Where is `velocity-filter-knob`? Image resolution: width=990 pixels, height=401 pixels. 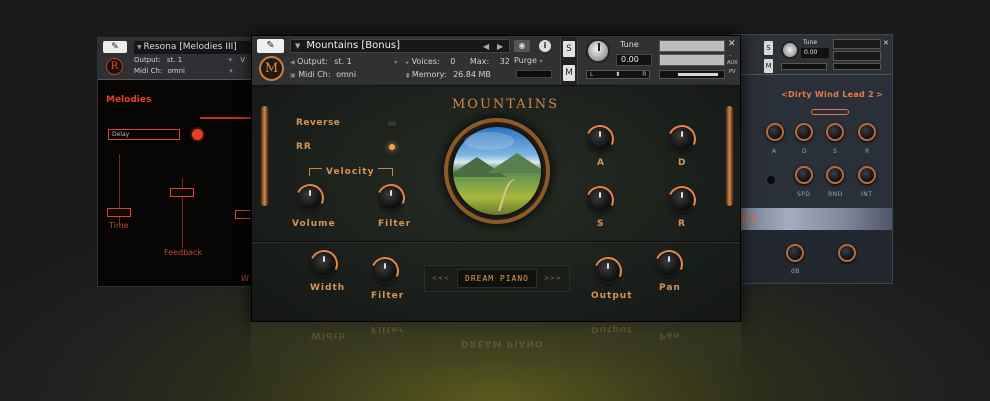 velocity-filter-knob is located at coordinates (391, 198).